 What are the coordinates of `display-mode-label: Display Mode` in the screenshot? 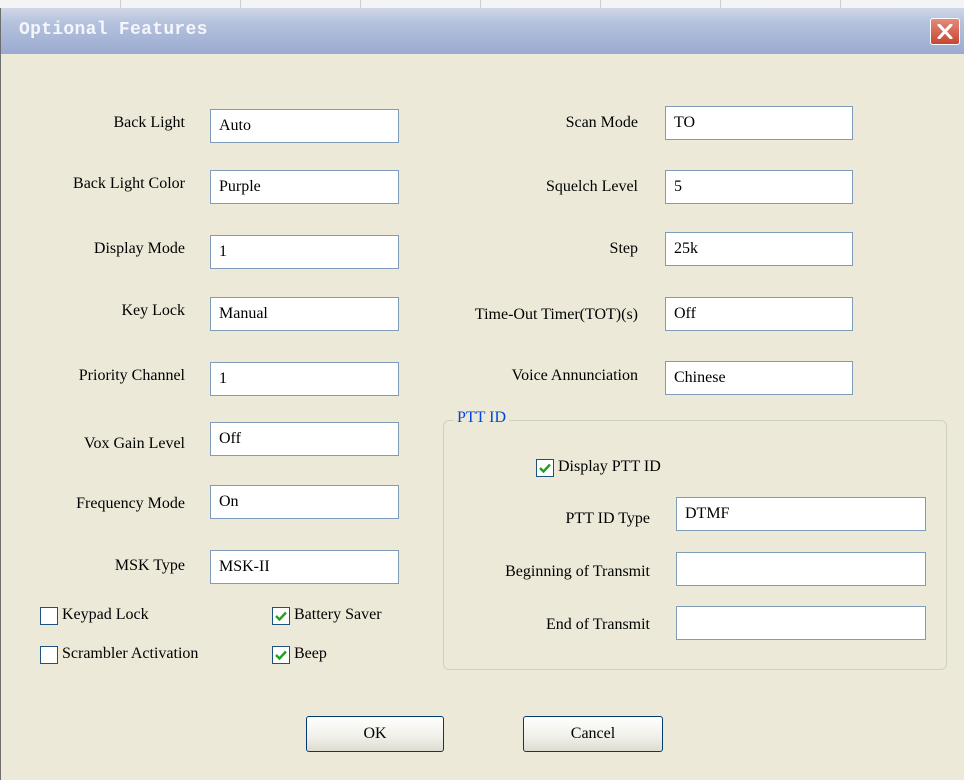 It's located at (139, 248).